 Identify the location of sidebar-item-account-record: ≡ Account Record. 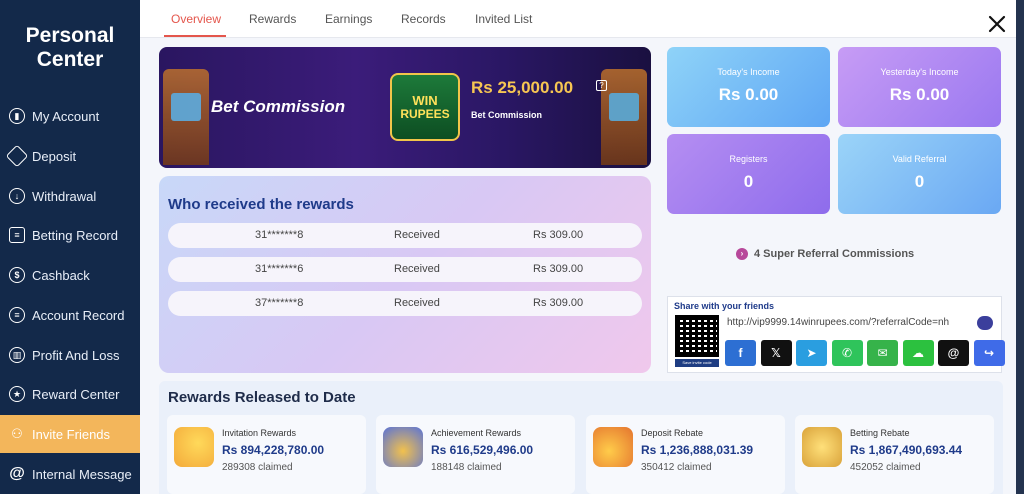
(70, 315).